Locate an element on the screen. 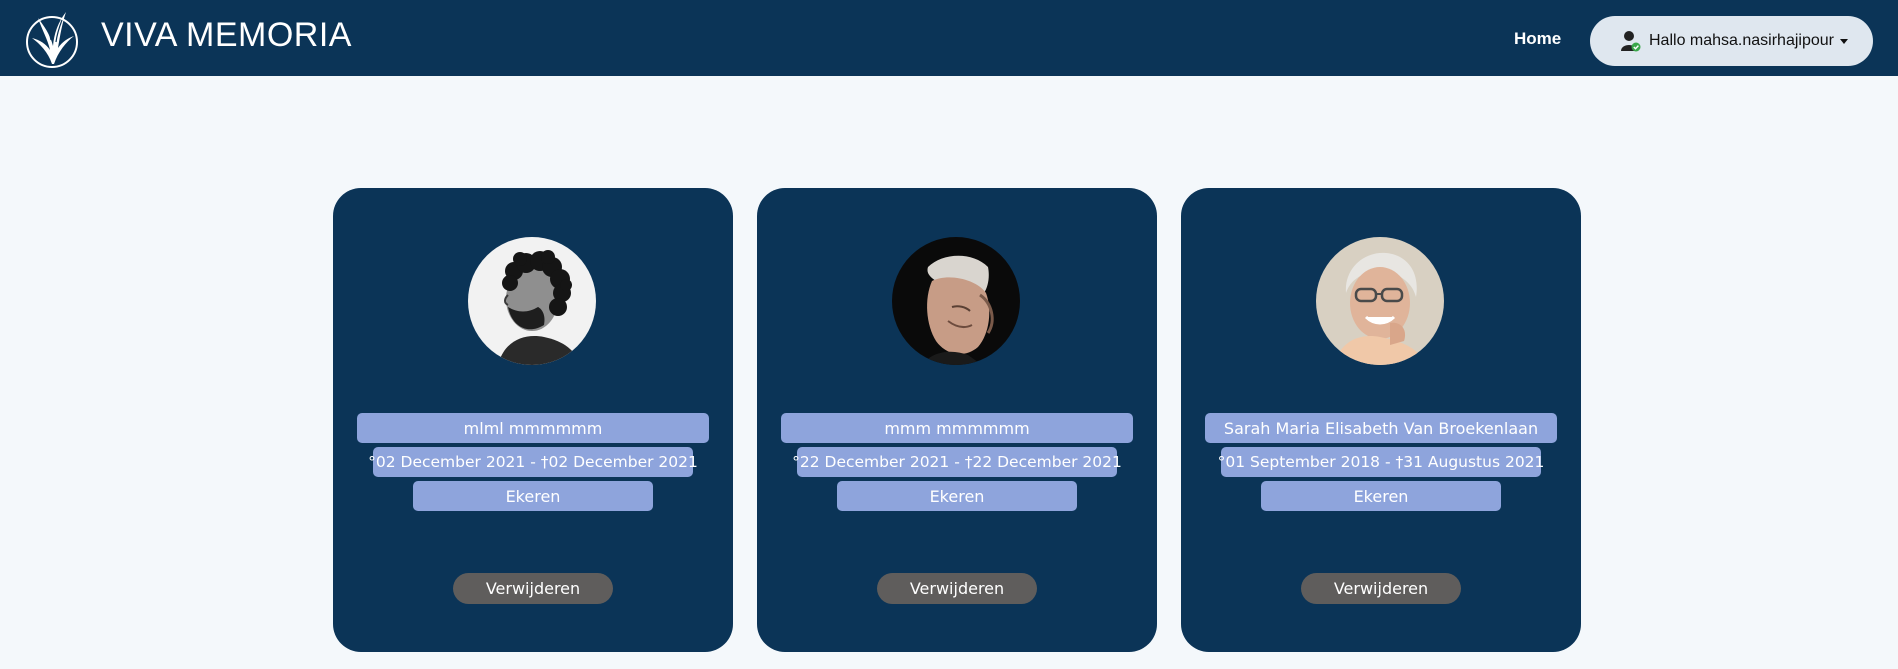  user-menu-button: Hallo mahsa.nasirhajipour is located at coordinates (1731, 41).